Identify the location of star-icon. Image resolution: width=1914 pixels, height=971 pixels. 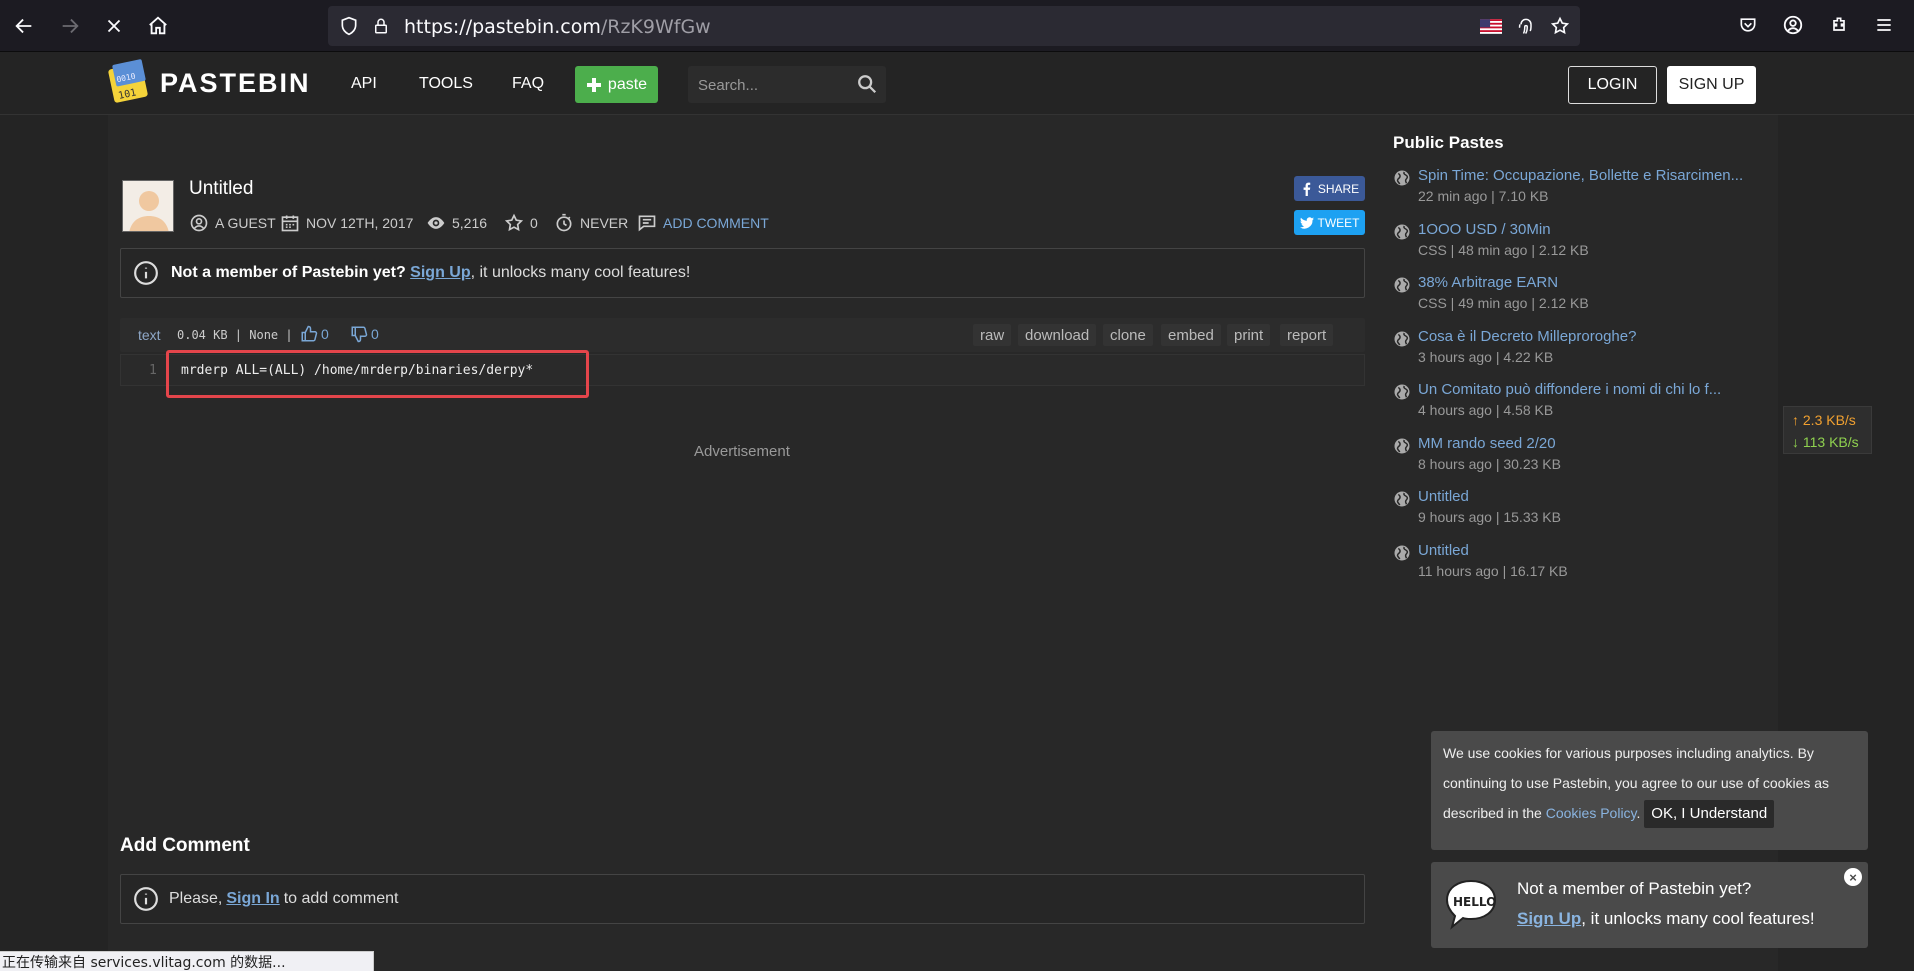
(514, 222).